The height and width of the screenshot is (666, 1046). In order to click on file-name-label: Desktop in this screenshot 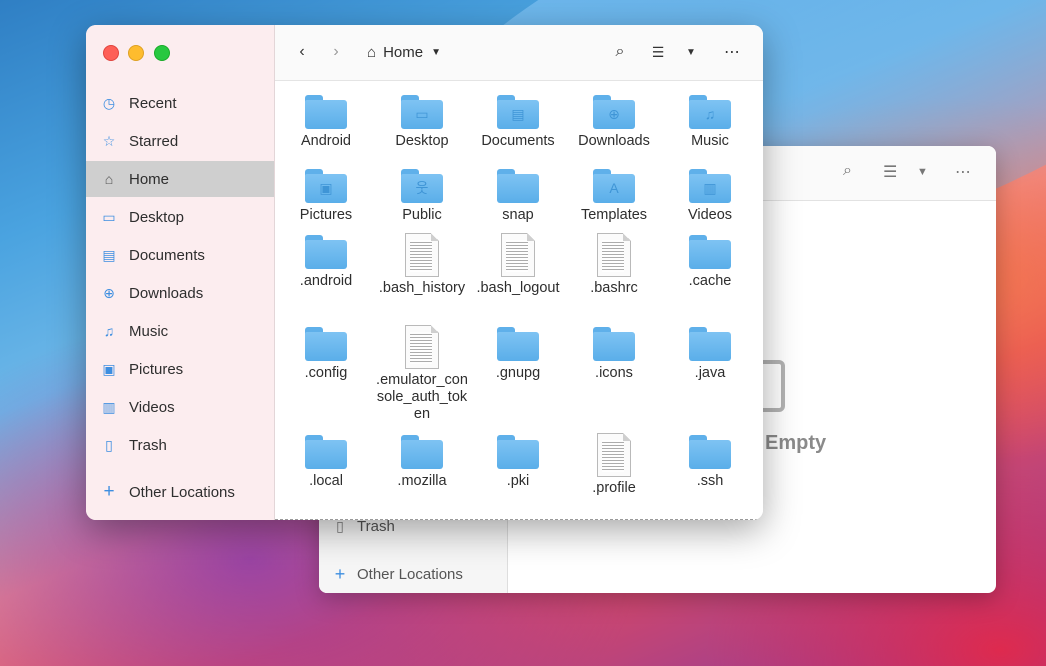, I will do `click(422, 141)`.